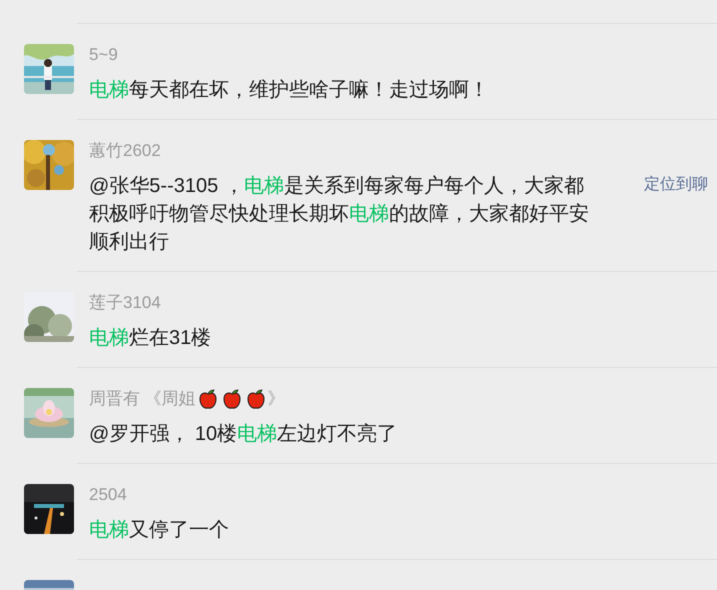 The height and width of the screenshot is (590, 717). I want to click on message-text: @张华5--3105 ，电梯是关系到每家每户每个人，大家都 积极呼吁物管尽快处理长期坏电梯的故障，大家都好平安 顺利出行, so click(339, 214).